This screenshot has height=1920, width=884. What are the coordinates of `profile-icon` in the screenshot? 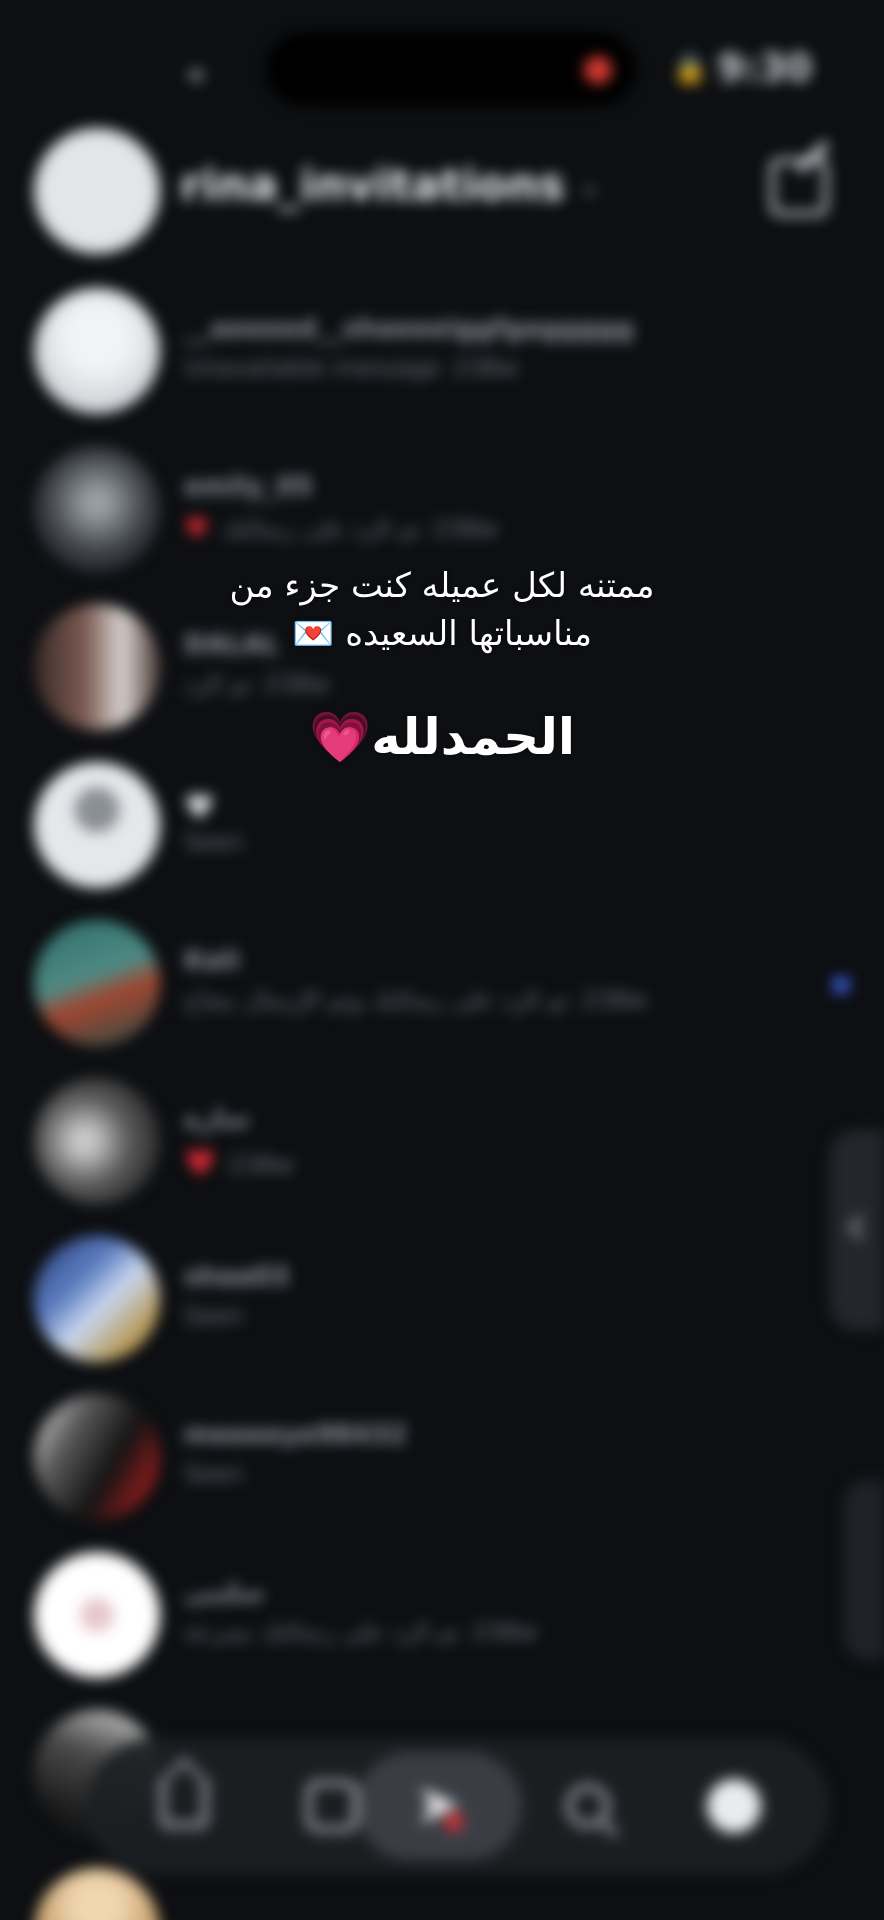 It's located at (734, 1806).